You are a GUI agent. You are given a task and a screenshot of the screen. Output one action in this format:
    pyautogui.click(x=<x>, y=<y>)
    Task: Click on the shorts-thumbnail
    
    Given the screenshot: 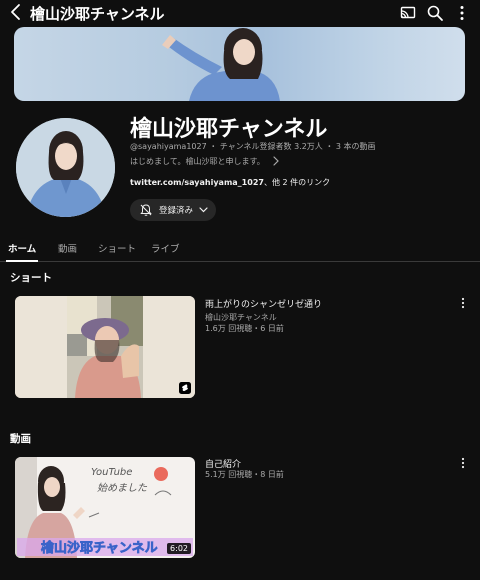 What is the action you would take?
    pyautogui.click(x=105, y=347)
    